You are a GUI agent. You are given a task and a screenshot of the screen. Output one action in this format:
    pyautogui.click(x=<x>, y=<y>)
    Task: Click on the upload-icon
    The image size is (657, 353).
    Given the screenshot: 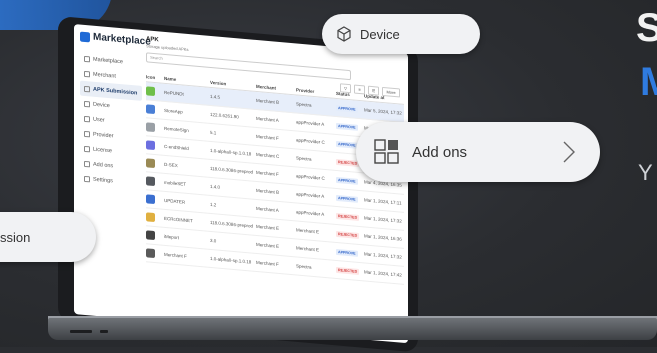 What is the action you would take?
    pyautogui.click(x=87, y=88)
    